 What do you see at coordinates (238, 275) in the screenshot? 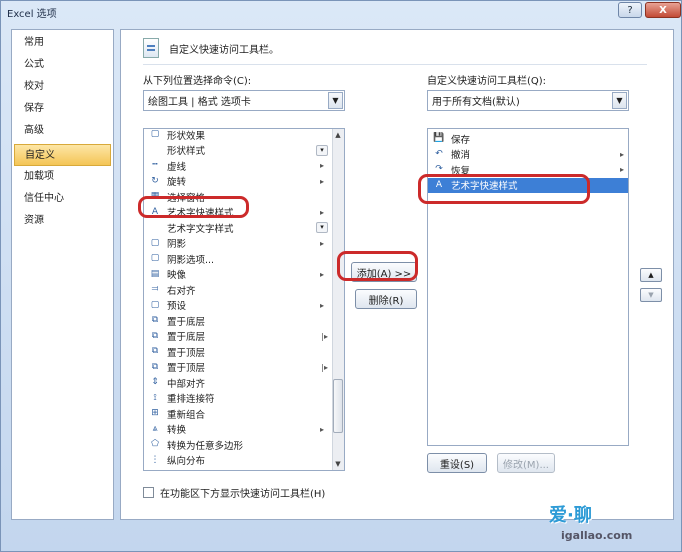
I see `command-item: ▤ 映像 ▸` at bounding box center [238, 275].